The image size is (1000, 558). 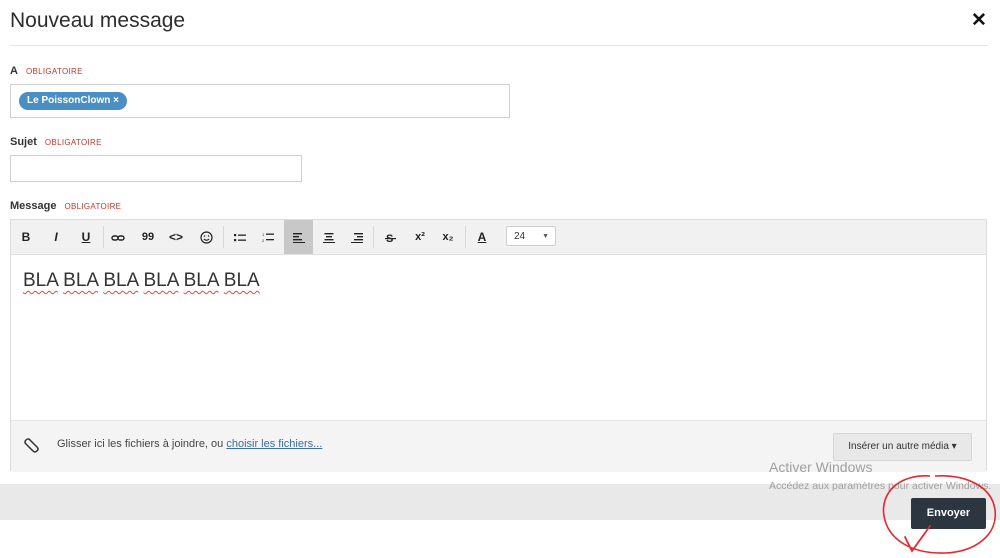 What do you see at coordinates (86, 237) in the screenshot?
I see `underline-button: U` at bounding box center [86, 237].